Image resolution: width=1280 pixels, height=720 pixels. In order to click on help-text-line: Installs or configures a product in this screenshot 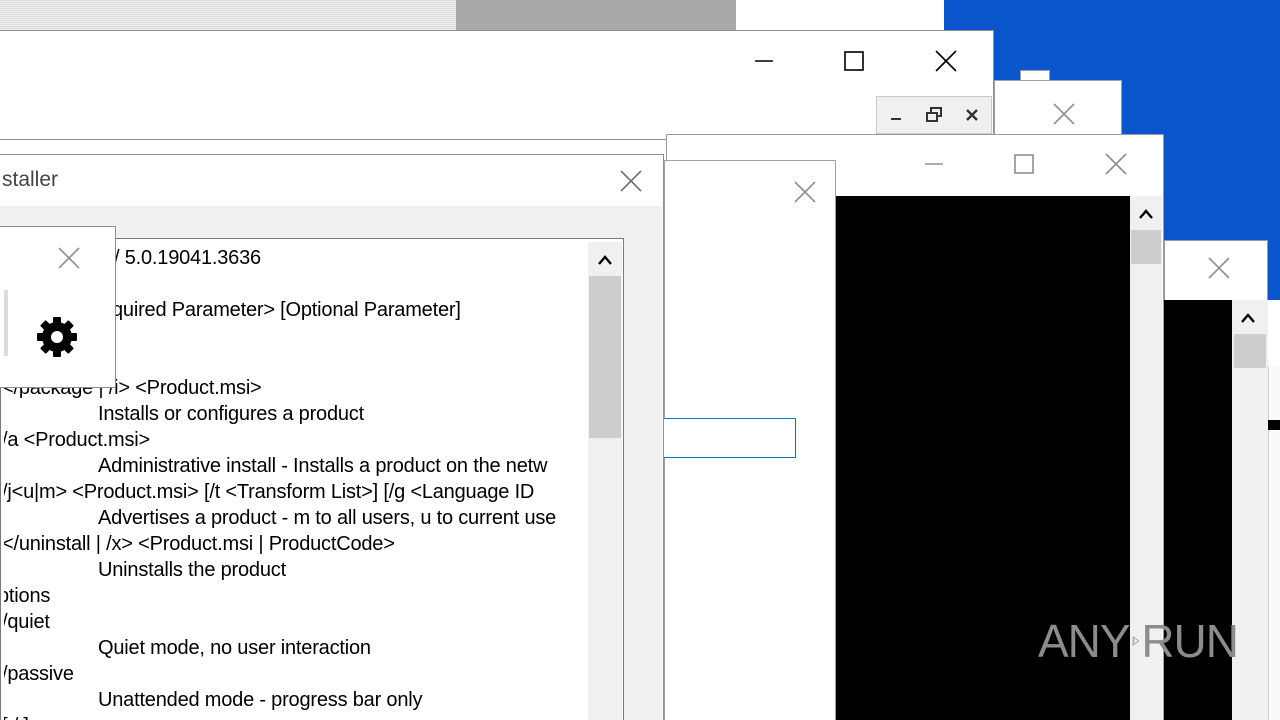, I will do `click(231, 414)`.